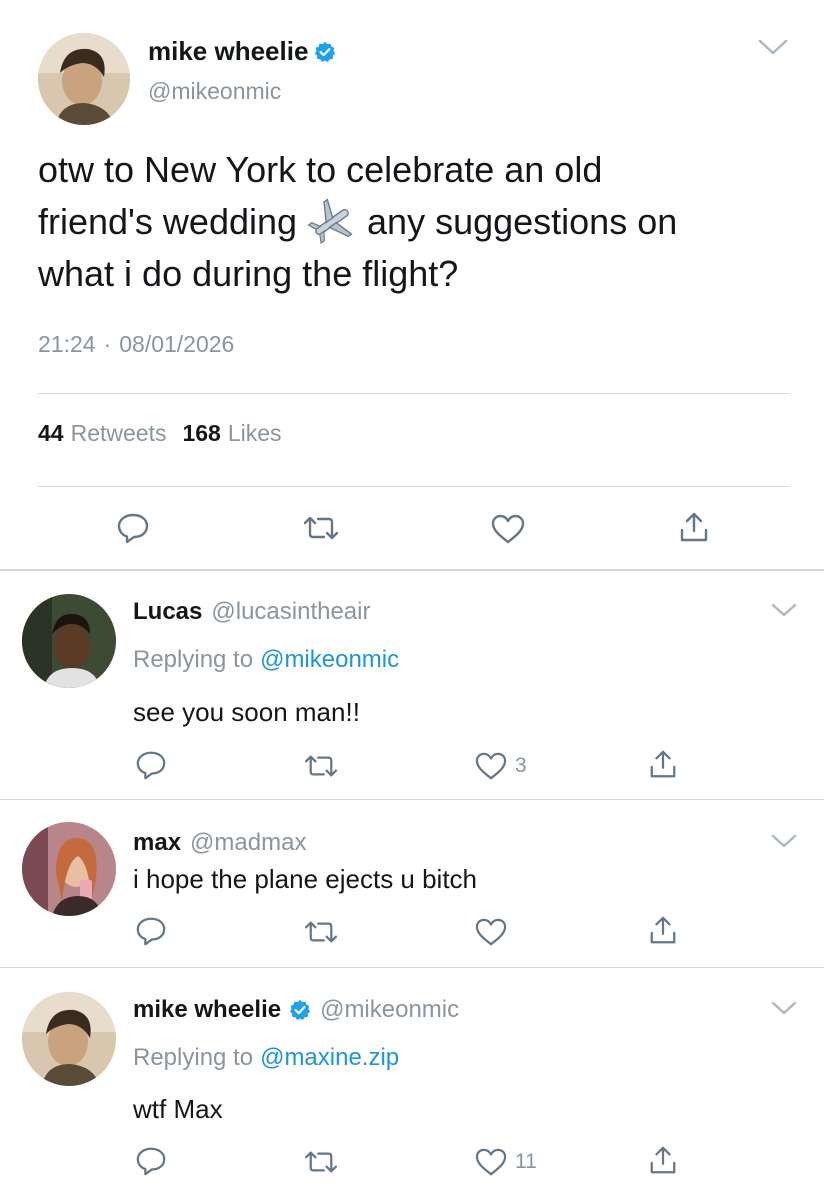  What do you see at coordinates (168, 221) in the screenshot?
I see `tweet-text-segment: friend's wedding` at bounding box center [168, 221].